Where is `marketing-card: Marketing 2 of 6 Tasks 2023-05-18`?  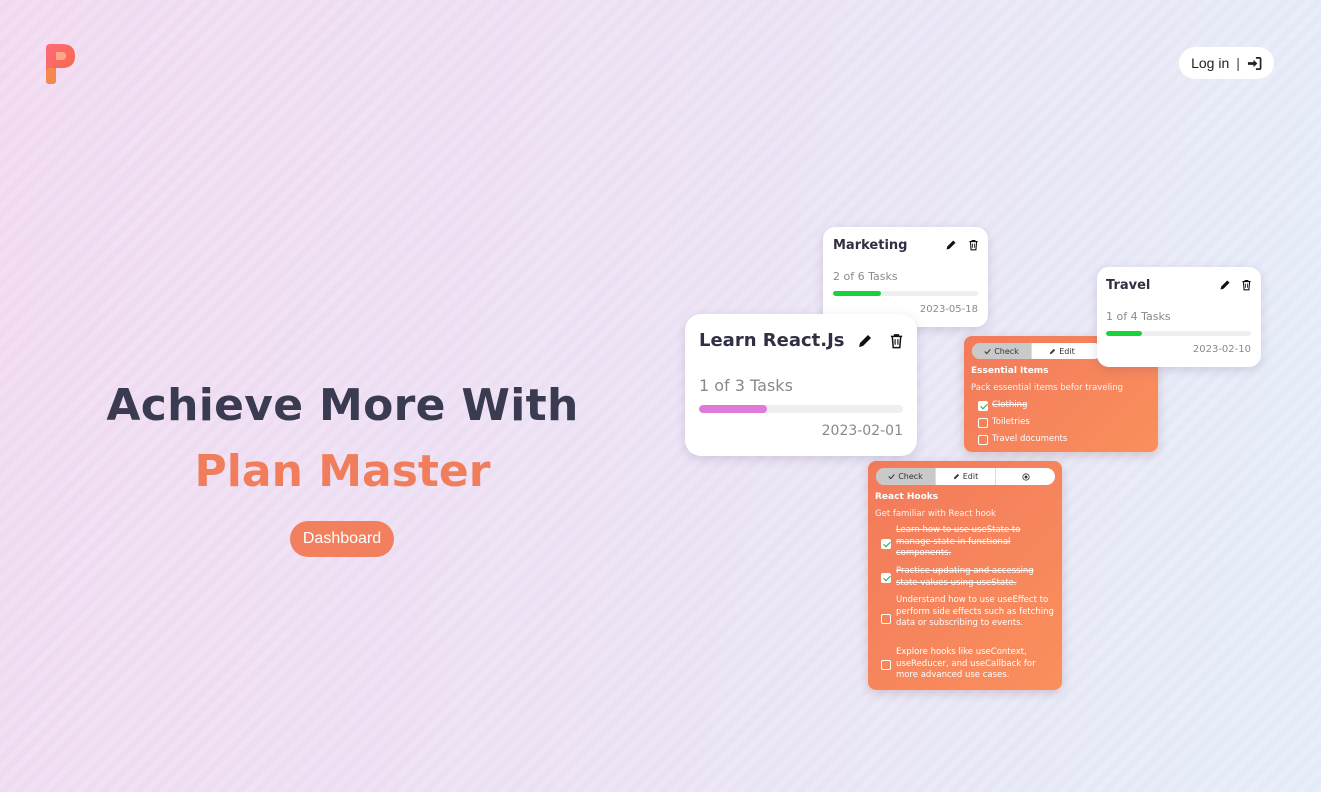 marketing-card: Marketing 2 of 6 Tasks 2023-05-18 is located at coordinates (905, 277).